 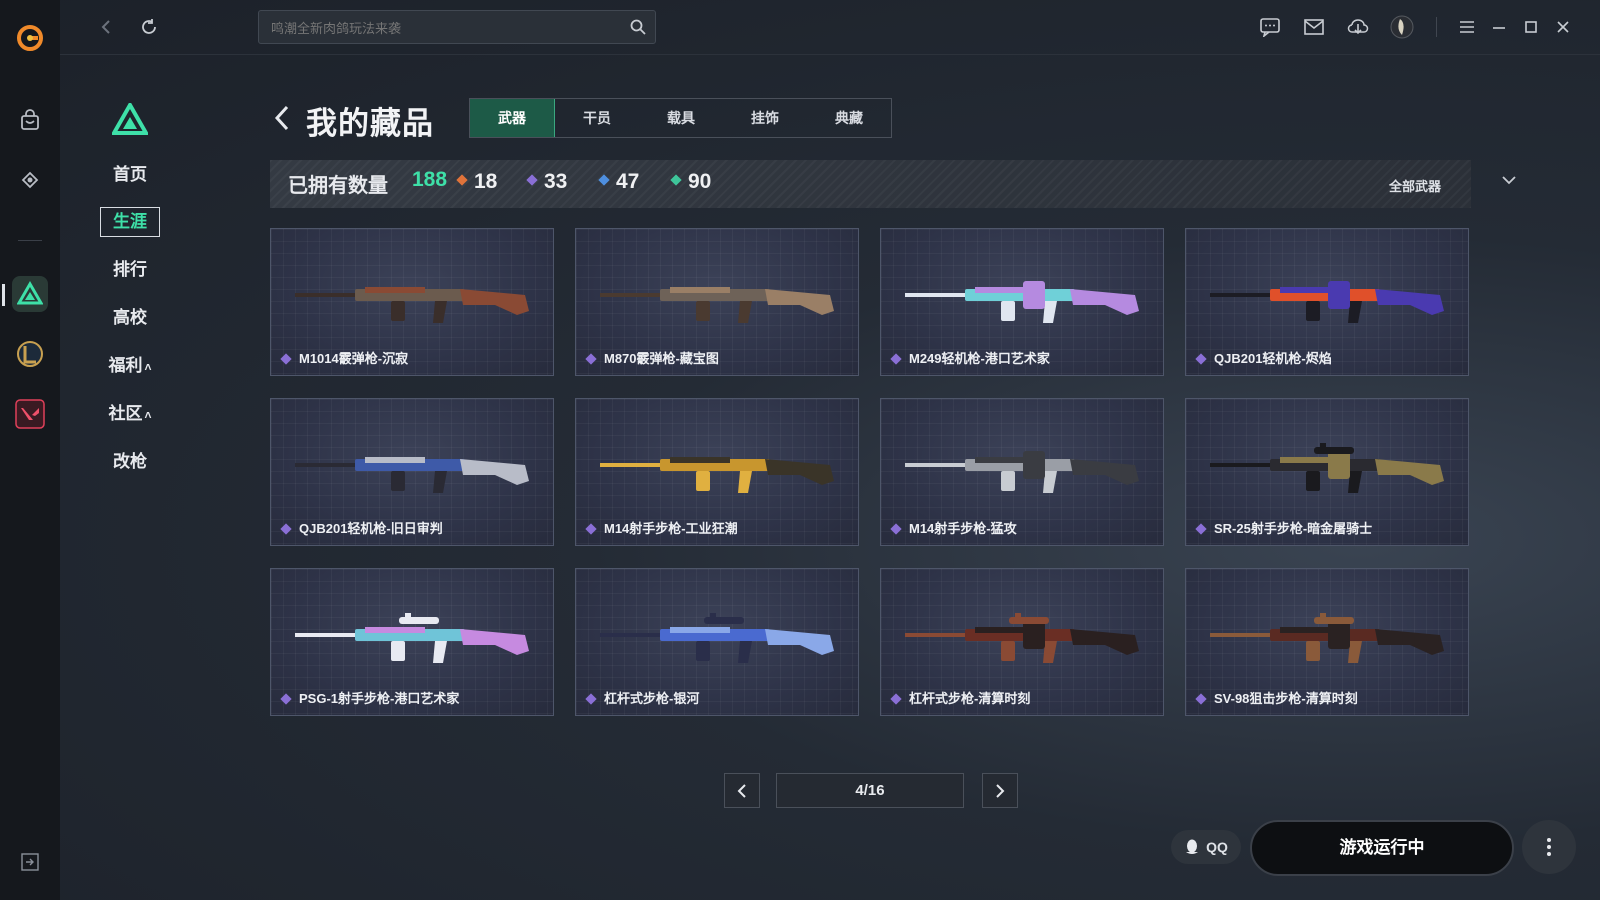 What do you see at coordinates (979, 358) in the screenshot?
I see `weapon-name: M249轻机枪-港口艺术家` at bounding box center [979, 358].